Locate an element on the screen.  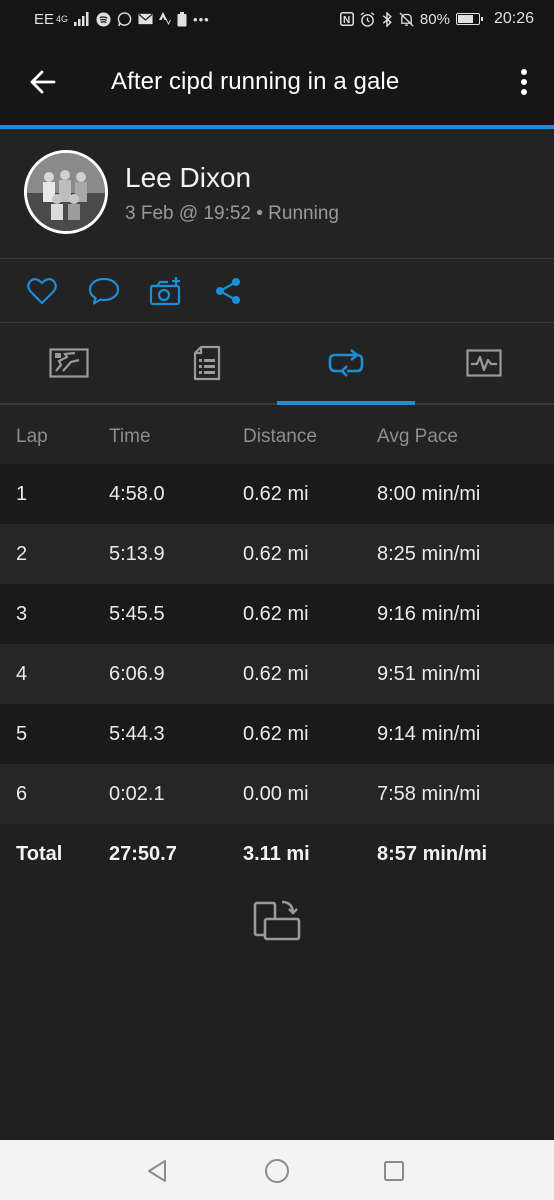
battery-saver-icon is located at coordinates (182, 18).